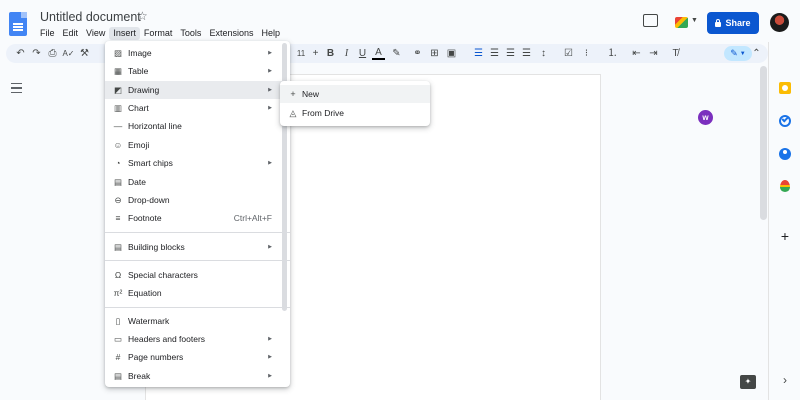 The width and height of the screenshot is (800, 400). I want to click on menu-item-footnote: ≡ Footnote Ctrl+Alt+F, so click(197, 218).